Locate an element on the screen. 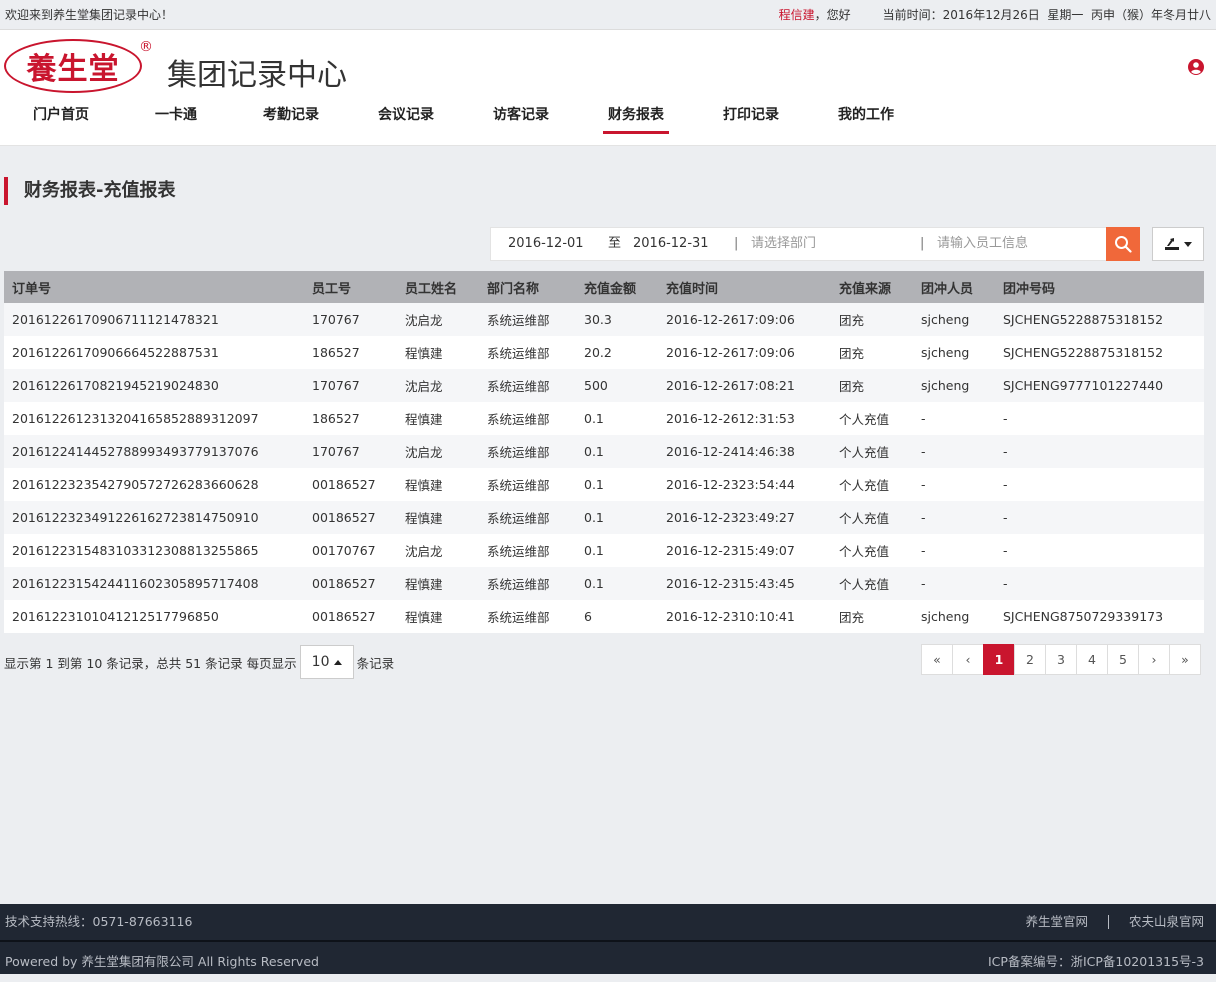  col-amount: 充值金额 is located at coordinates (617, 287).